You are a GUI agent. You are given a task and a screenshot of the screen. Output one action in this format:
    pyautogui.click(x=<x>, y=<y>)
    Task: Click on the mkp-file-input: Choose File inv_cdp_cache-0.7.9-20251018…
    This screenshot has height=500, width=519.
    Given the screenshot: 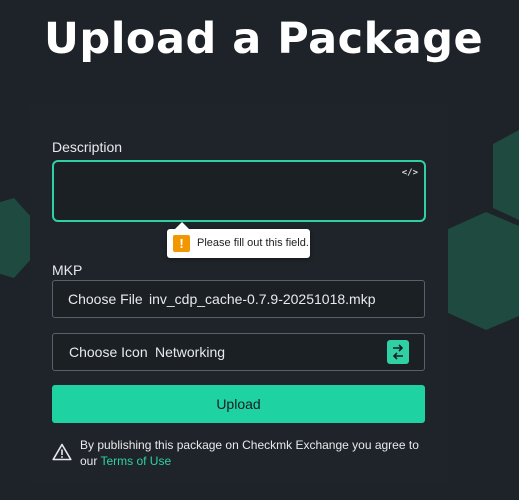 What is the action you would take?
    pyautogui.click(x=238, y=299)
    